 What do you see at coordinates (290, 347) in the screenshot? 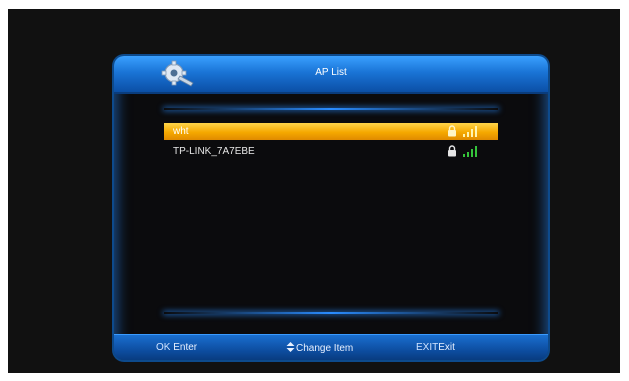
I see `up-down-arrow-icon` at bounding box center [290, 347].